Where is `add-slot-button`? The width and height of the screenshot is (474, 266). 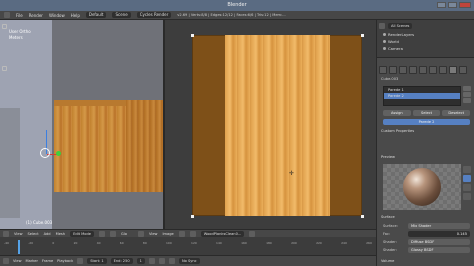
add-slot-button is located at coordinates (467, 88).